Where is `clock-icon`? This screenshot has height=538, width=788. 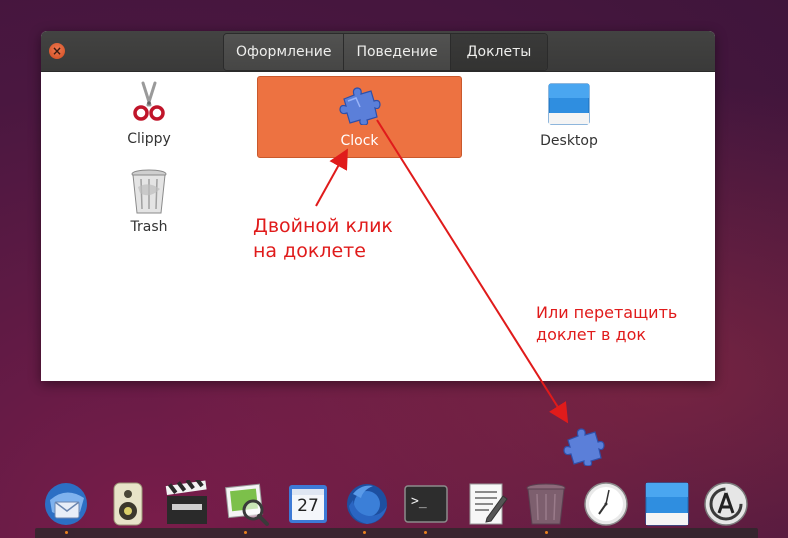 clock-icon is located at coordinates (606, 504).